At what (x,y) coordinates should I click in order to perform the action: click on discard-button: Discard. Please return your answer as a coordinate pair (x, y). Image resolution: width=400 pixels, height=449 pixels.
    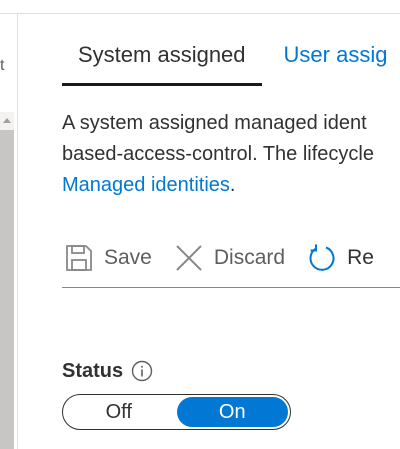
    Looking at the image, I should click on (228, 258).